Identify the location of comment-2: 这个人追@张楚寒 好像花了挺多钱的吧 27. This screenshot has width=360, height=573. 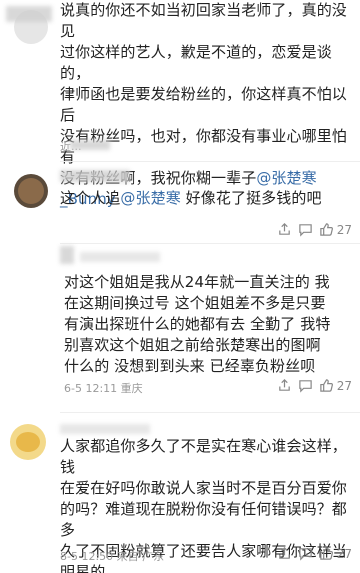
(180, 204).